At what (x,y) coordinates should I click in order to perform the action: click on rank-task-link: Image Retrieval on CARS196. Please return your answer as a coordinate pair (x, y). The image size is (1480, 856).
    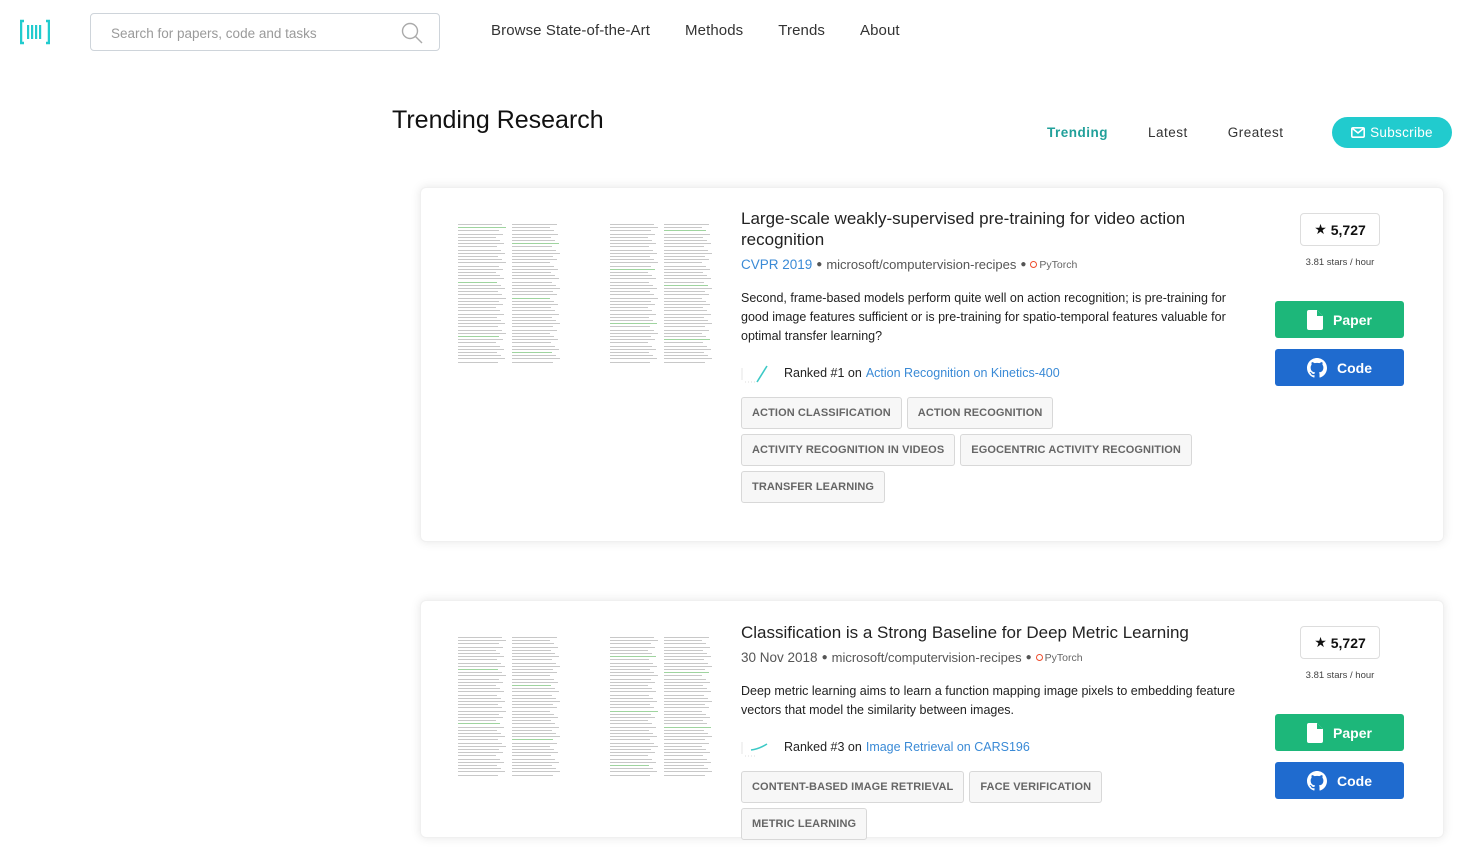
    Looking at the image, I should click on (948, 747).